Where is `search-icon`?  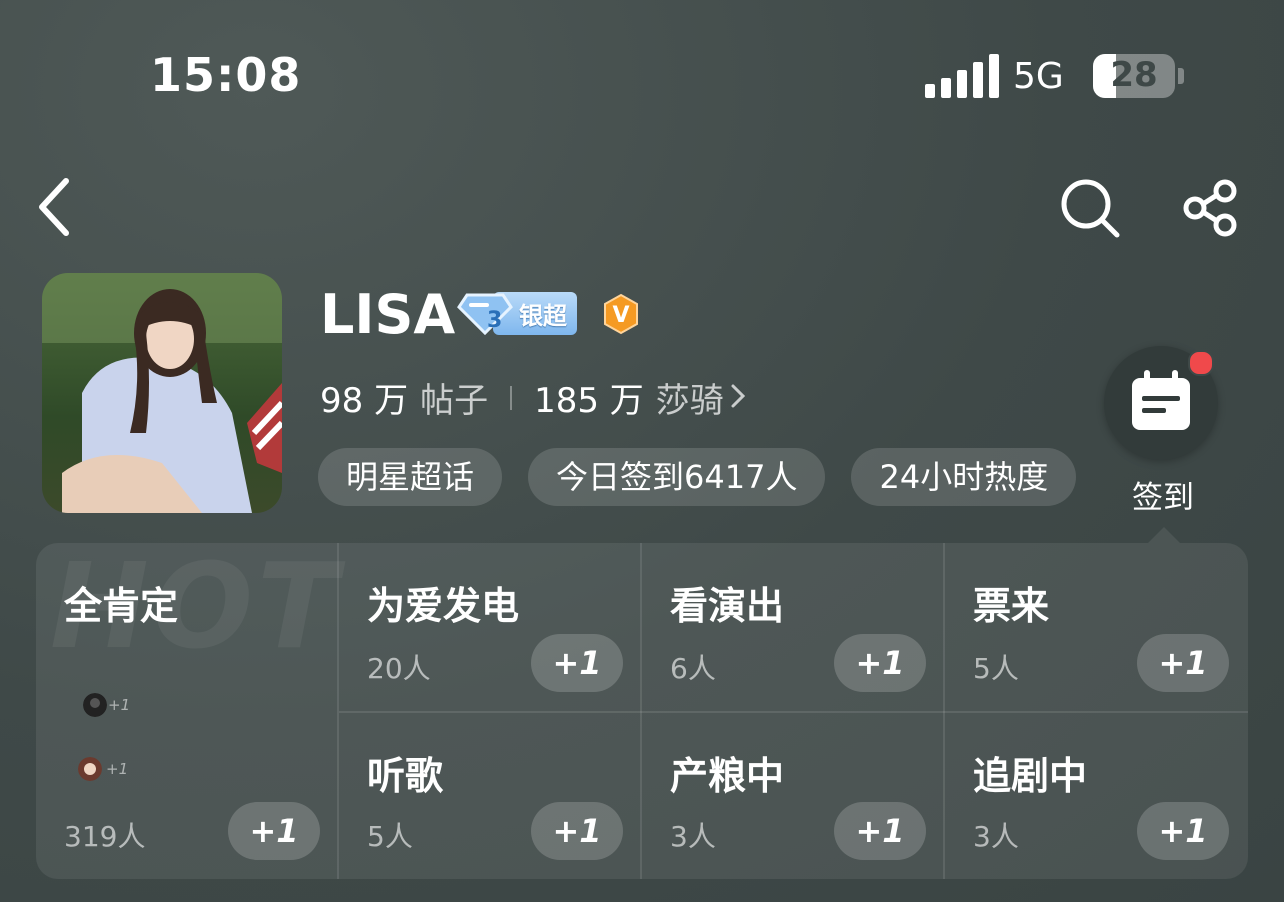 search-icon is located at coordinates (1090, 208).